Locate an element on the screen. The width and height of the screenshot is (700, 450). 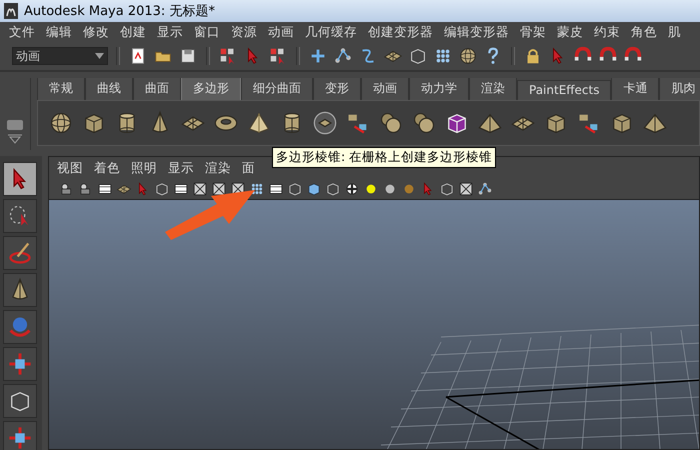
menu-item: 显示 is located at coordinates (170, 32).